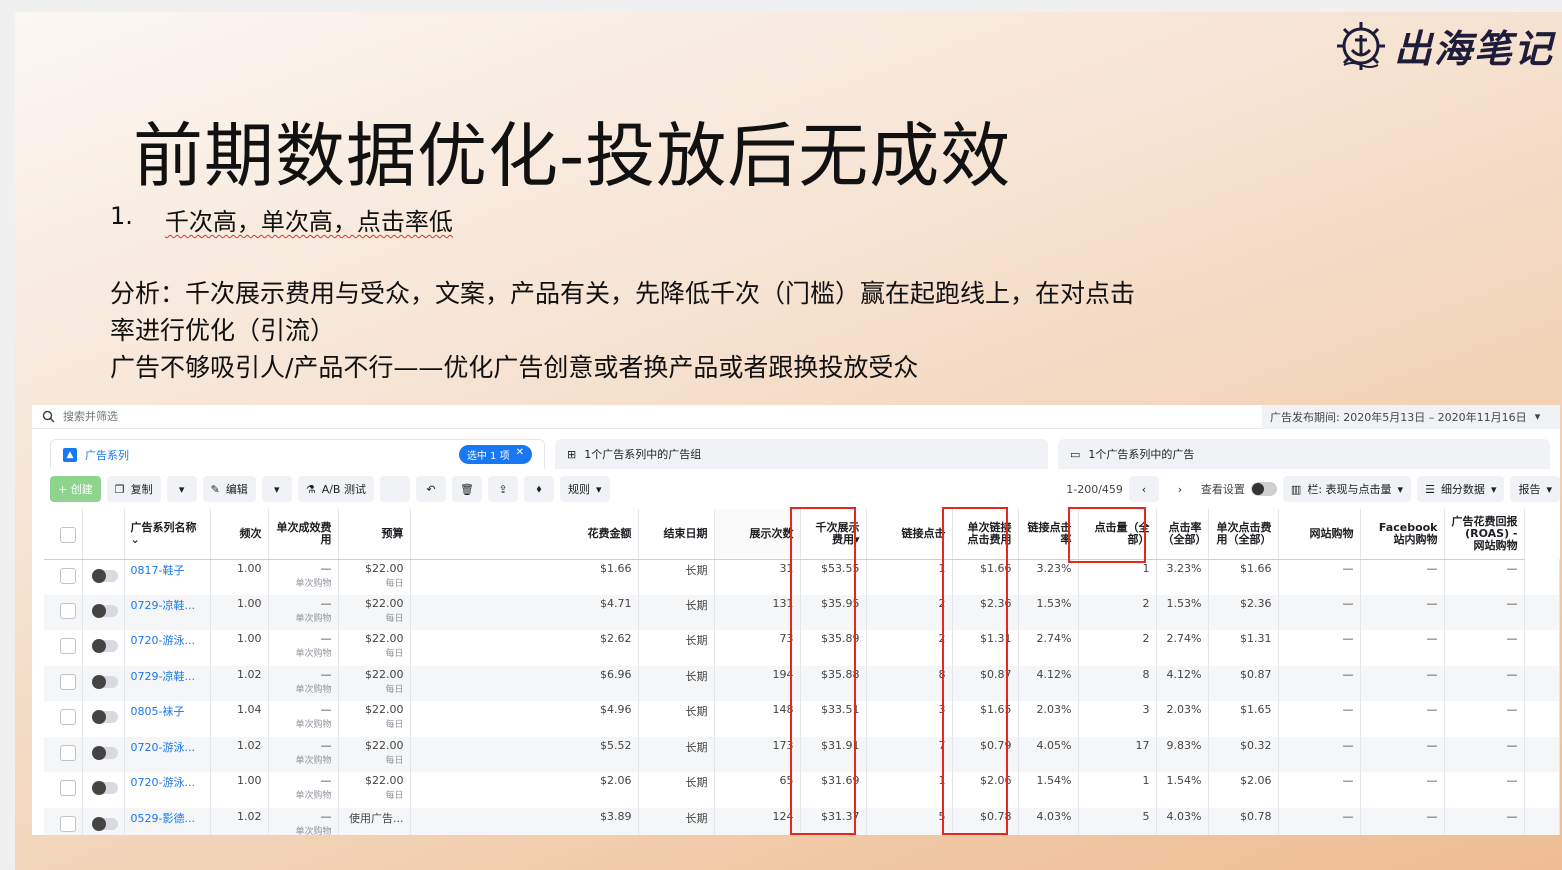 This screenshot has width=1562, height=870. What do you see at coordinates (297, 454) in the screenshot?
I see `tab-campaigns: ▲ 广告系列 选中 1 项 ✕` at bounding box center [297, 454].